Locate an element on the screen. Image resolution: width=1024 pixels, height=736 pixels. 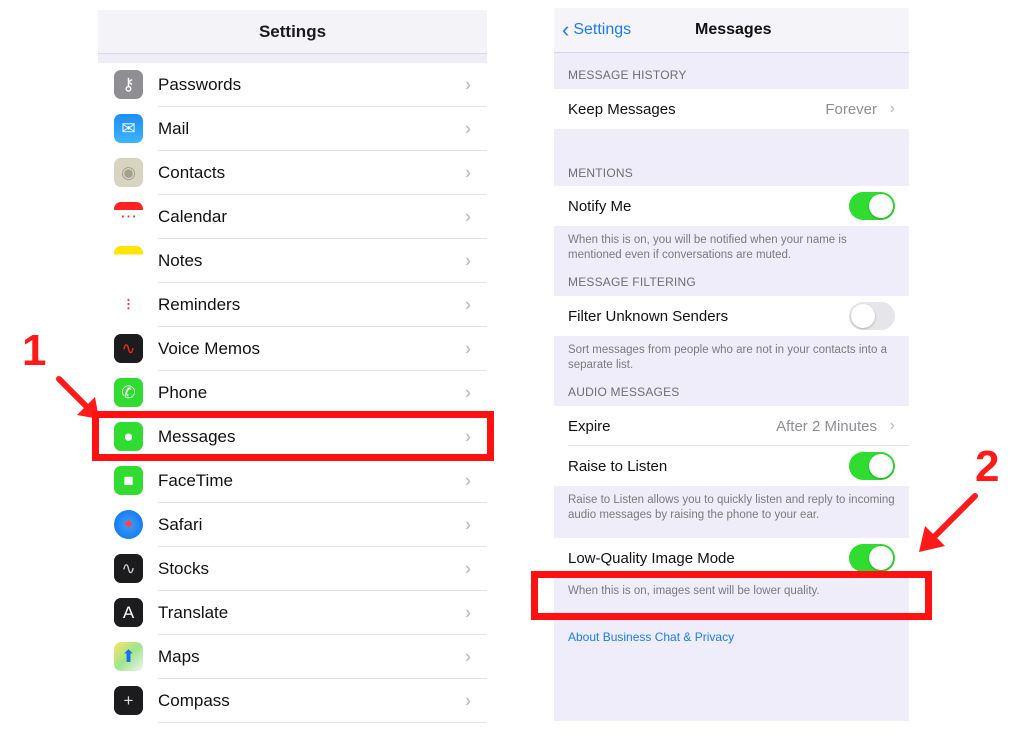
settings-item-voice-memos: ∿ Voice Memos › is located at coordinates (292, 349).